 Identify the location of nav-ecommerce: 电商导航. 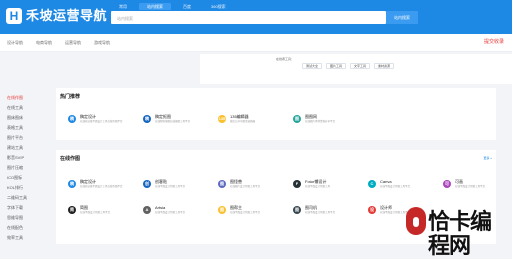
(44, 42).